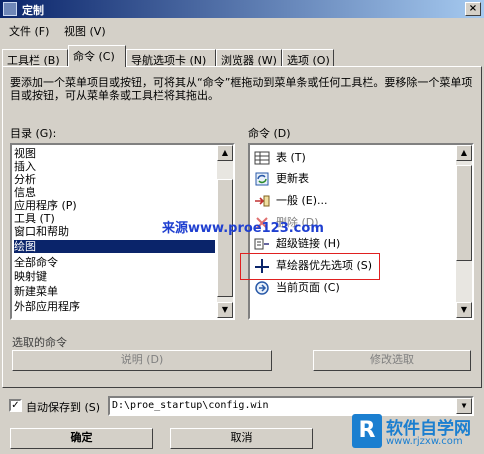 Image resolution: width=484 pixels, height=454 pixels. What do you see at coordinates (424, 441) in the screenshot?
I see `logo-url: www.rjzxw.com` at bounding box center [424, 441].